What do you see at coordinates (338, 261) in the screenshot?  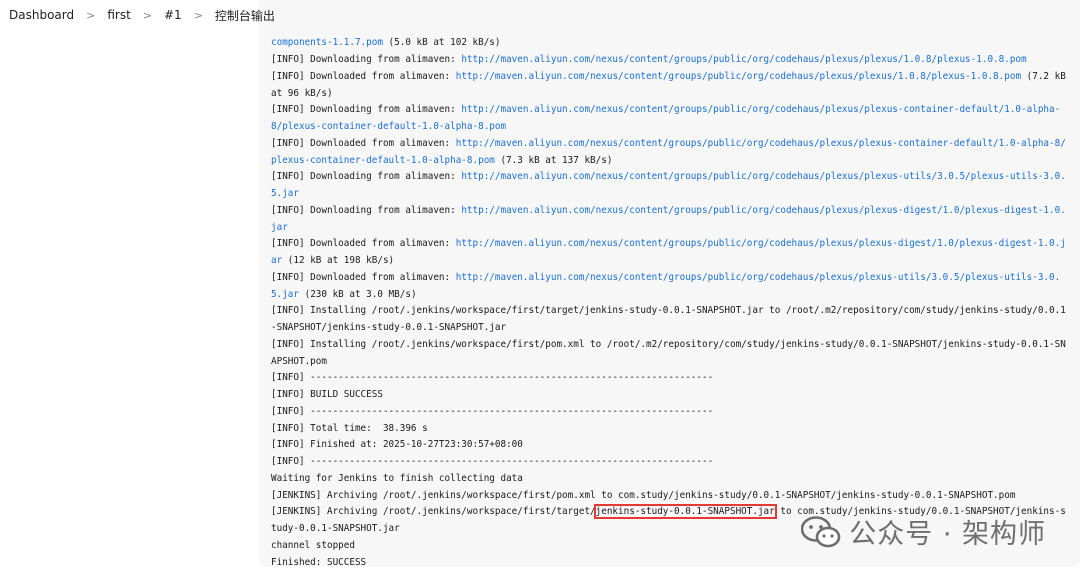 I see `console-text: (12 kB at 198 kB/s)` at bounding box center [338, 261].